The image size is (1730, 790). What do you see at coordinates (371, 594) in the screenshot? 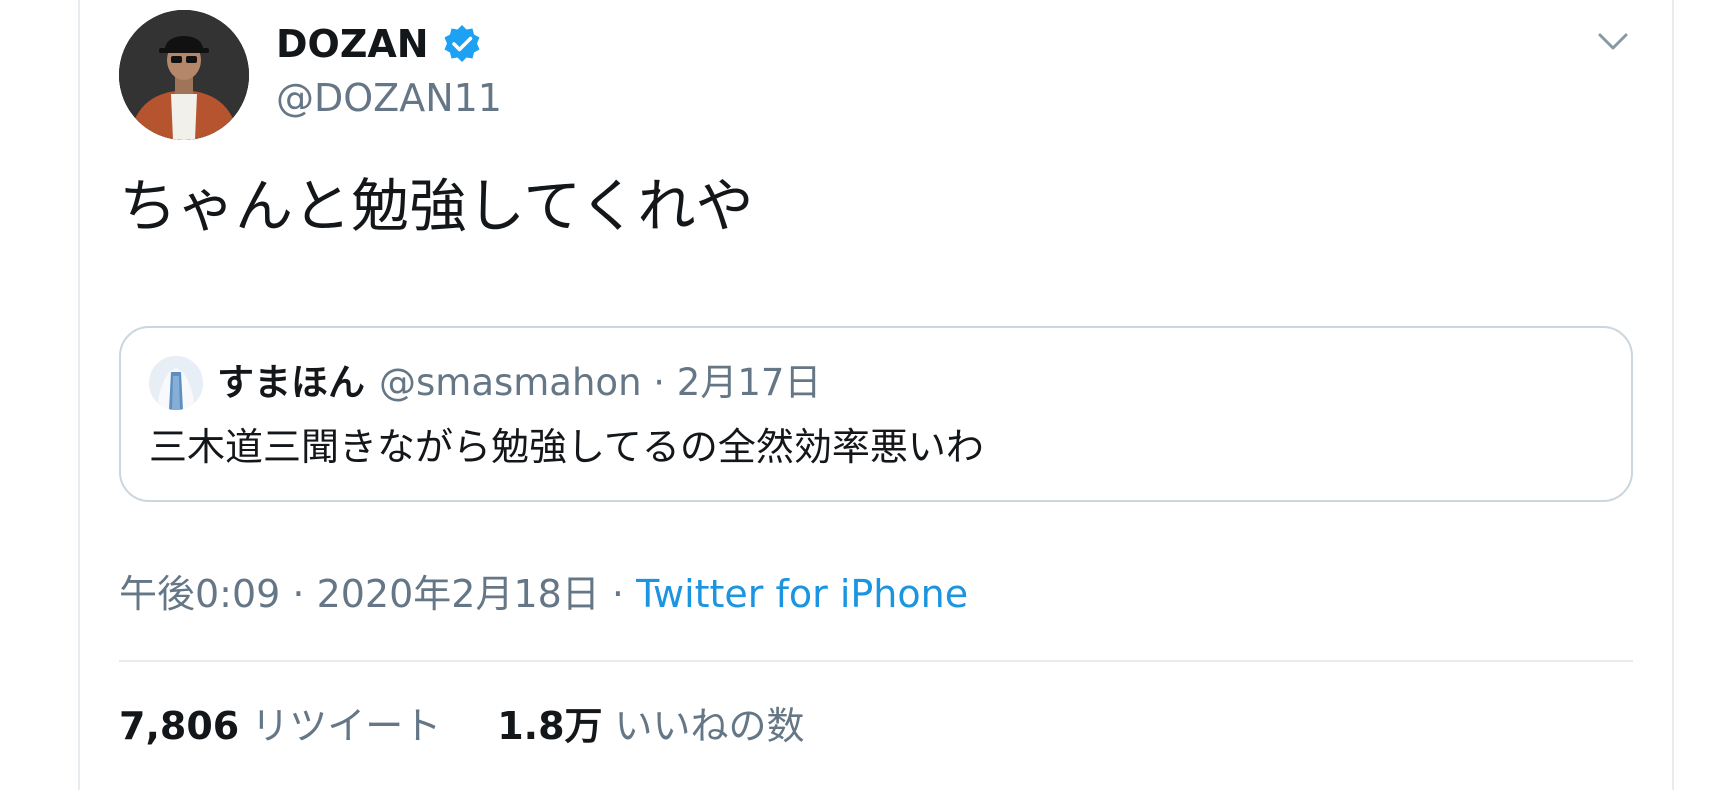
I see `timestamp-text: 午後0:09 · 2020年2月18日 ·` at bounding box center [371, 594].